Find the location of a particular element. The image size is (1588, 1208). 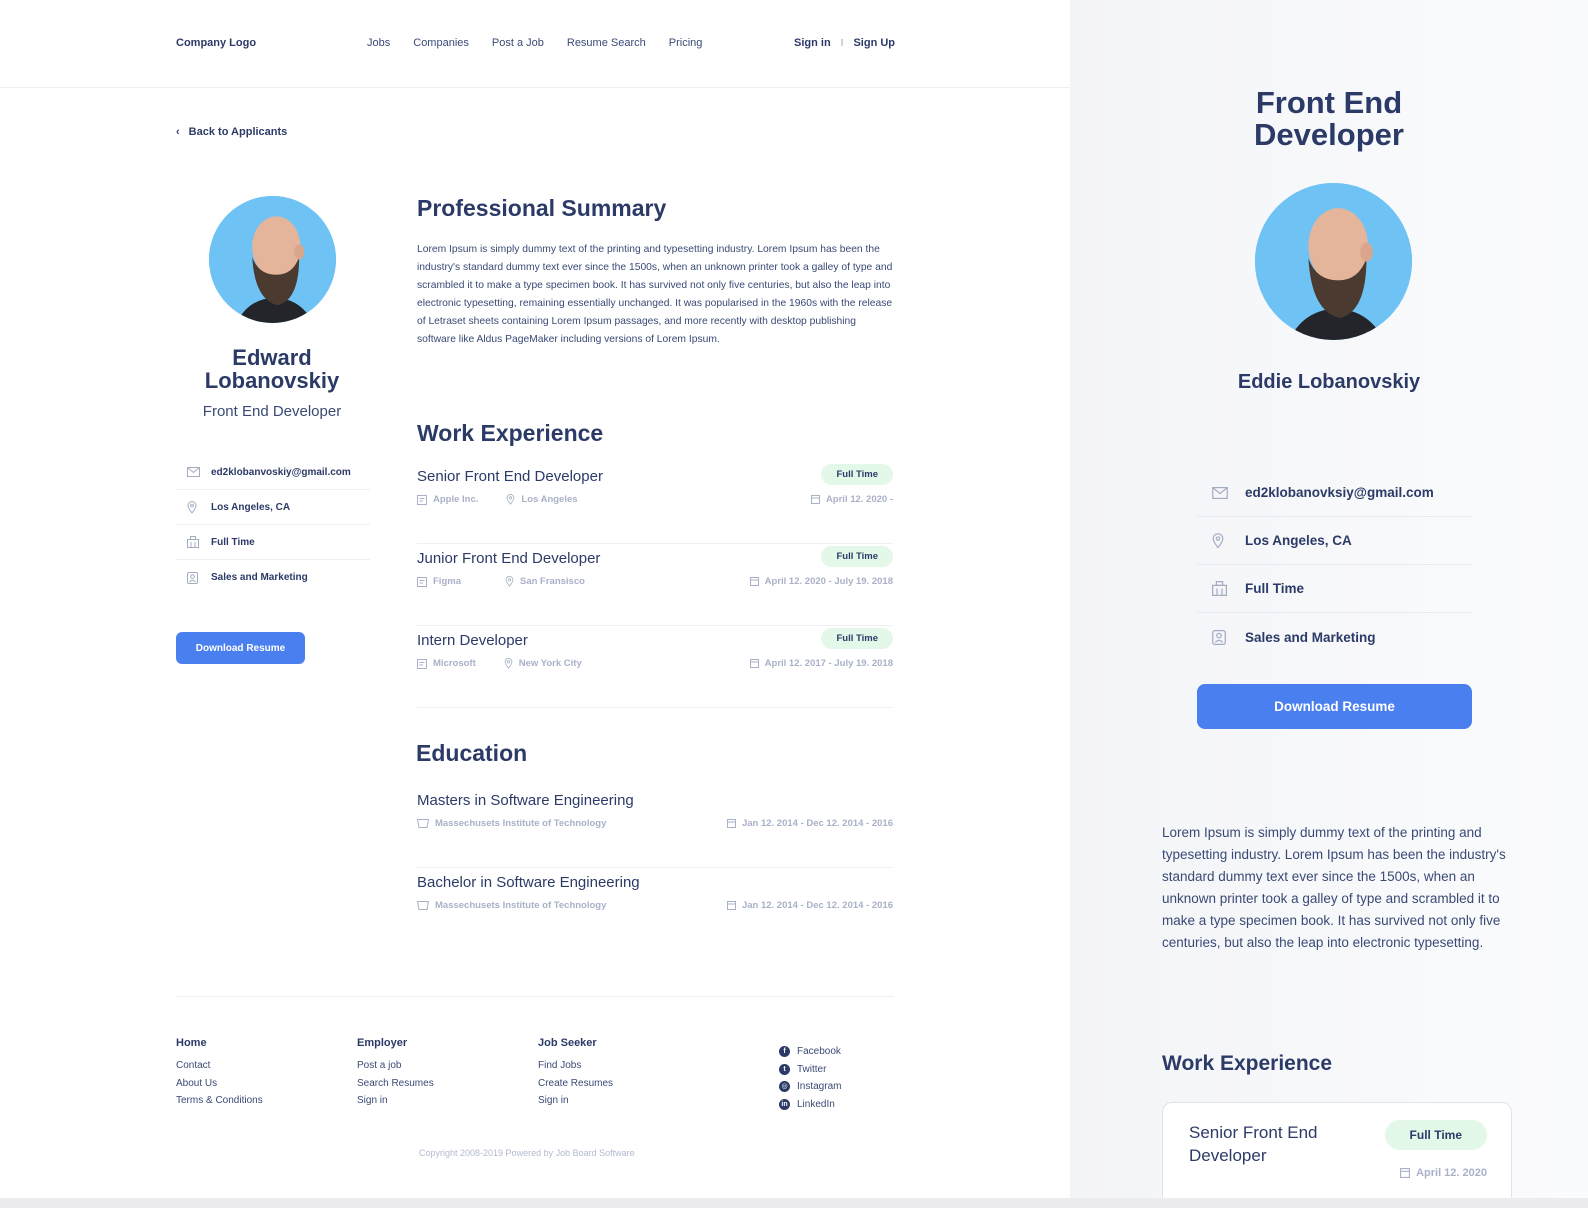

mobile-download-resume-button: Download Resume is located at coordinates (1334, 706).